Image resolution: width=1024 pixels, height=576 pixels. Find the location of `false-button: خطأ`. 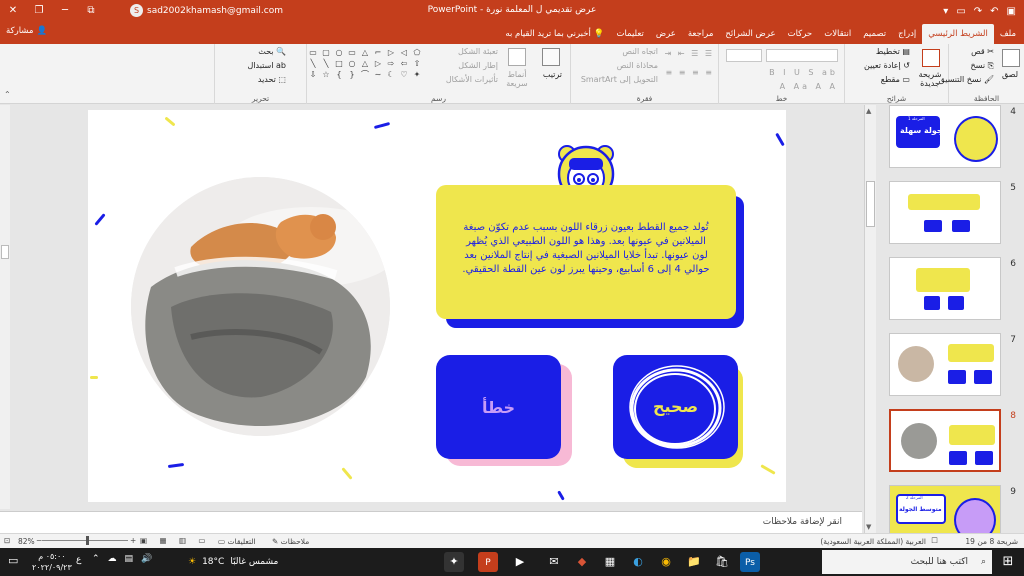

false-button: خطأ is located at coordinates (498, 407).